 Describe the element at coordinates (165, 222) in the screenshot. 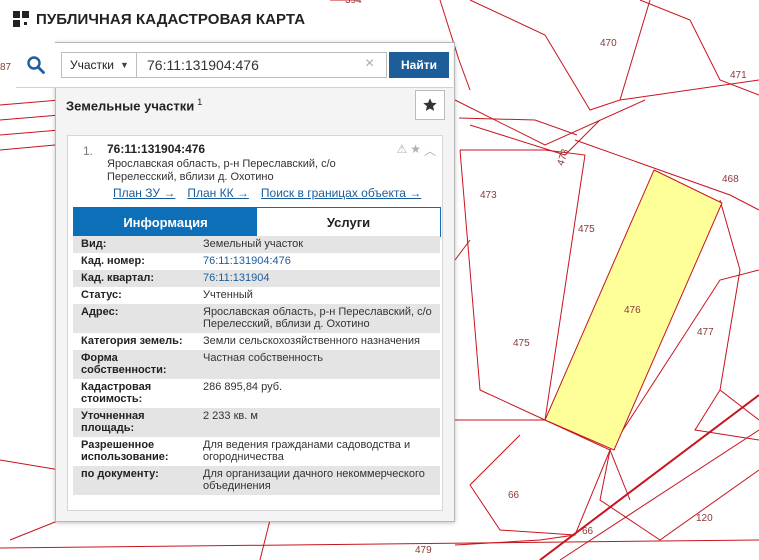

I see `tab-information: Информация` at that location.